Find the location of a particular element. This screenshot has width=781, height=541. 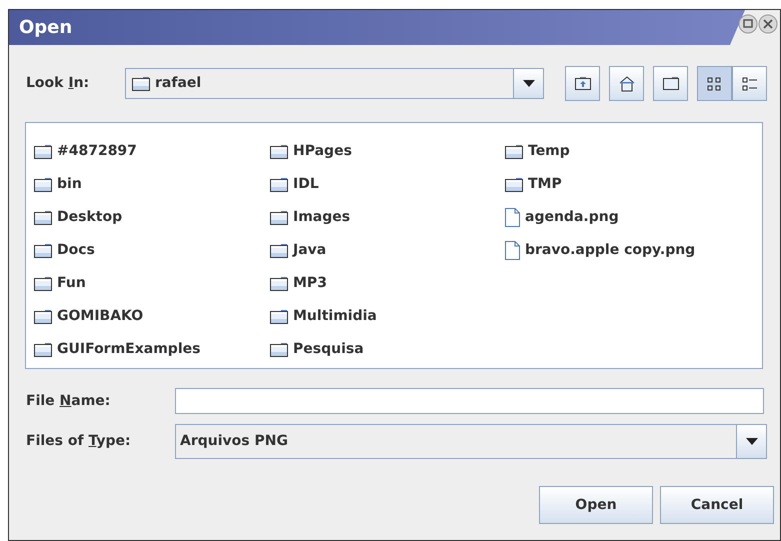

folder-up-icon is located at coordinates (582, 84).